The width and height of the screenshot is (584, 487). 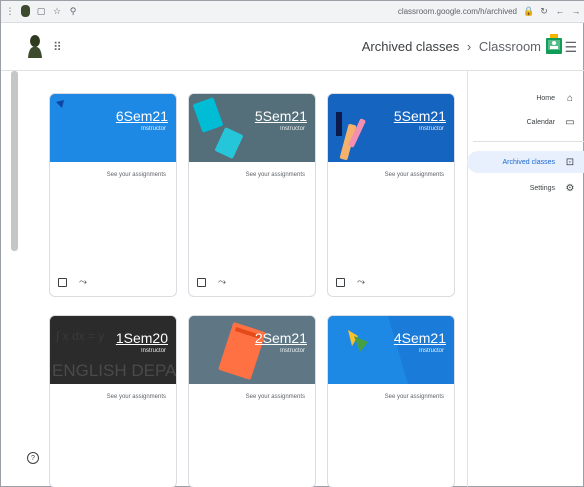 I want to click on card-header: 2Sem21 Instructor, so click(x=252, y=350).